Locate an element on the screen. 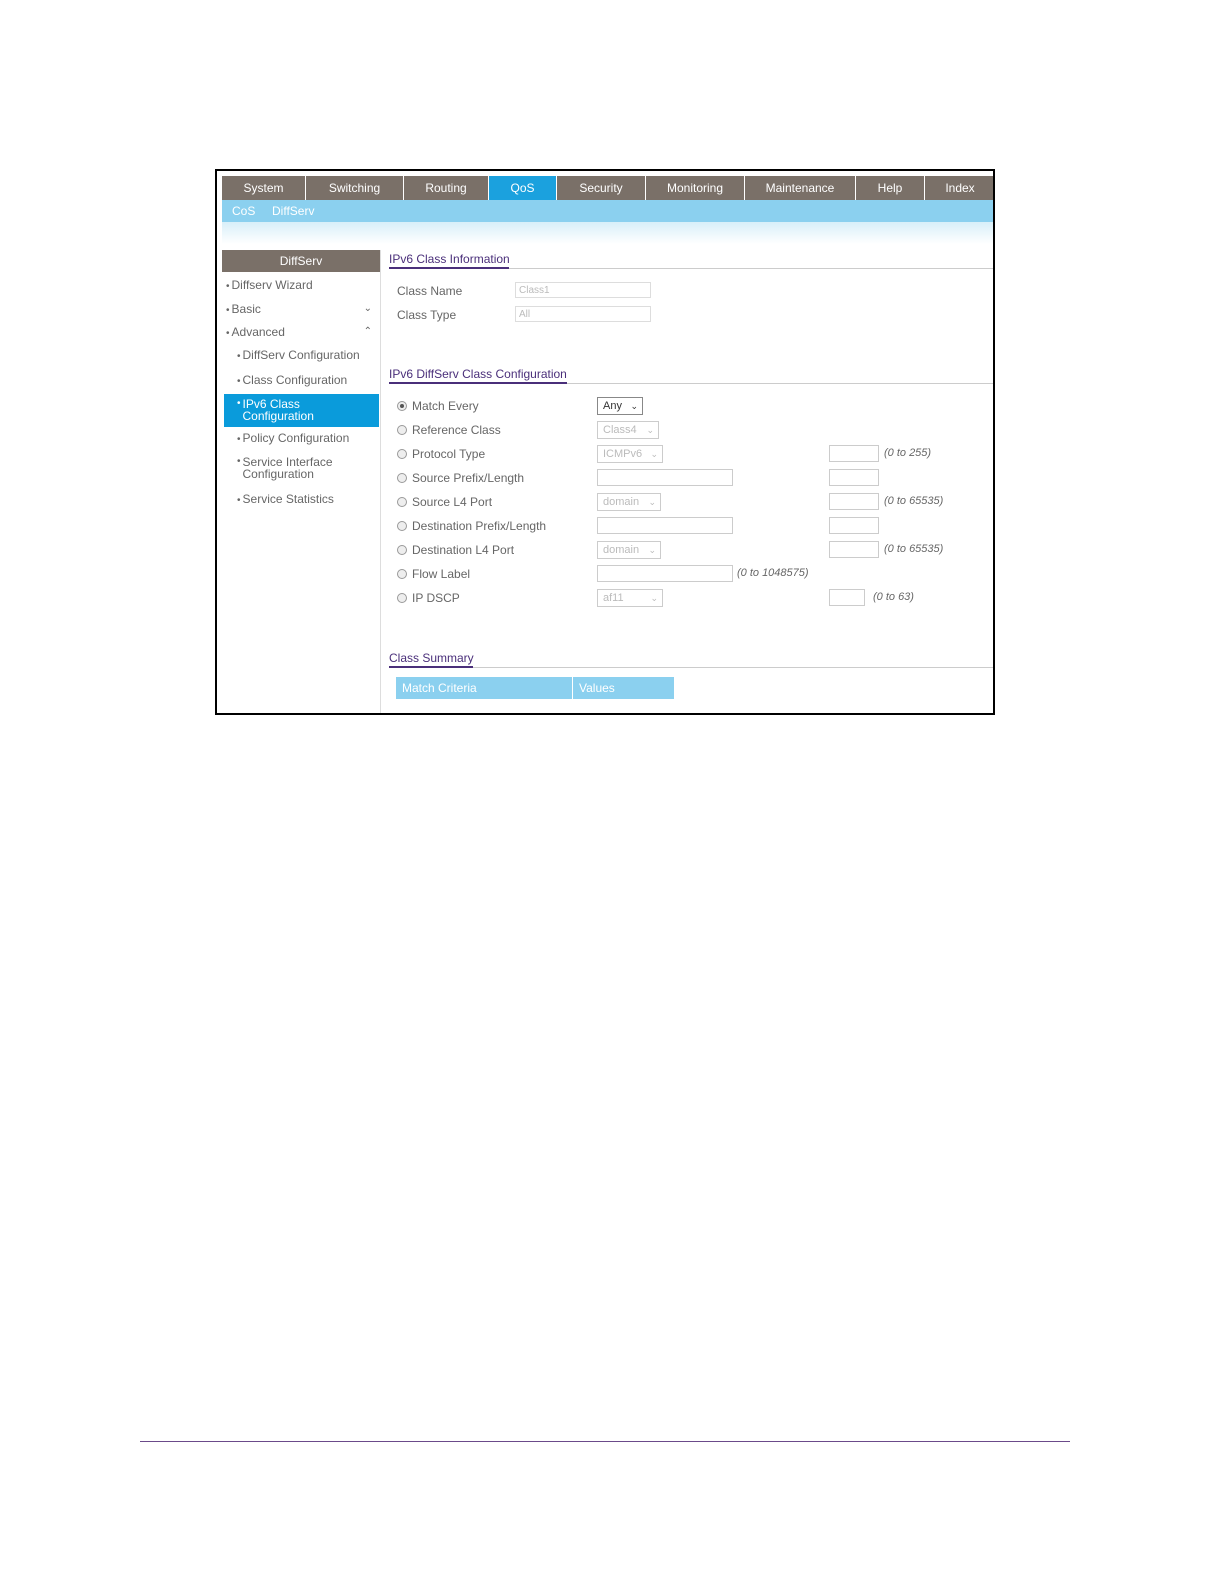 This screenshot has width=1224, height=1584. column-values: Values is located at coordinates (623, 688).